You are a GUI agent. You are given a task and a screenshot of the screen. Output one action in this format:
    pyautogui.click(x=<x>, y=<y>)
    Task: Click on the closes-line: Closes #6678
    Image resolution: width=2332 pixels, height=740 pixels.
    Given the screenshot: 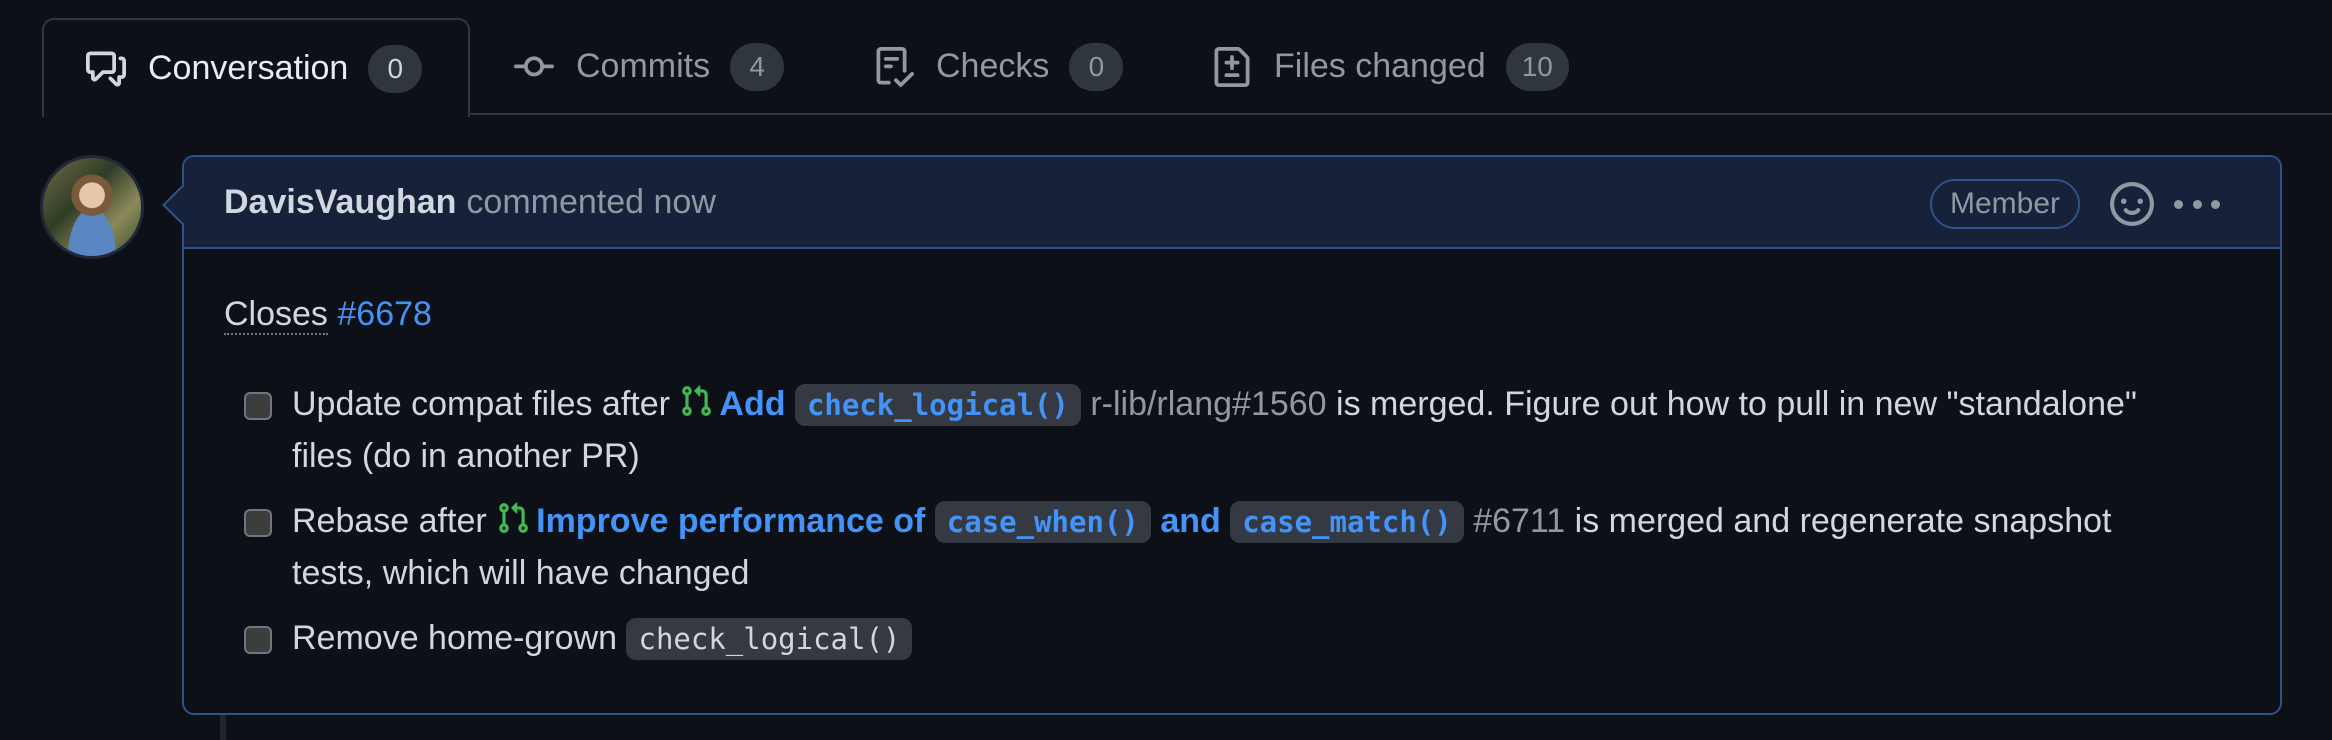 What is the action you would take?
    pyautogui.click(x=1232, y=314)
    